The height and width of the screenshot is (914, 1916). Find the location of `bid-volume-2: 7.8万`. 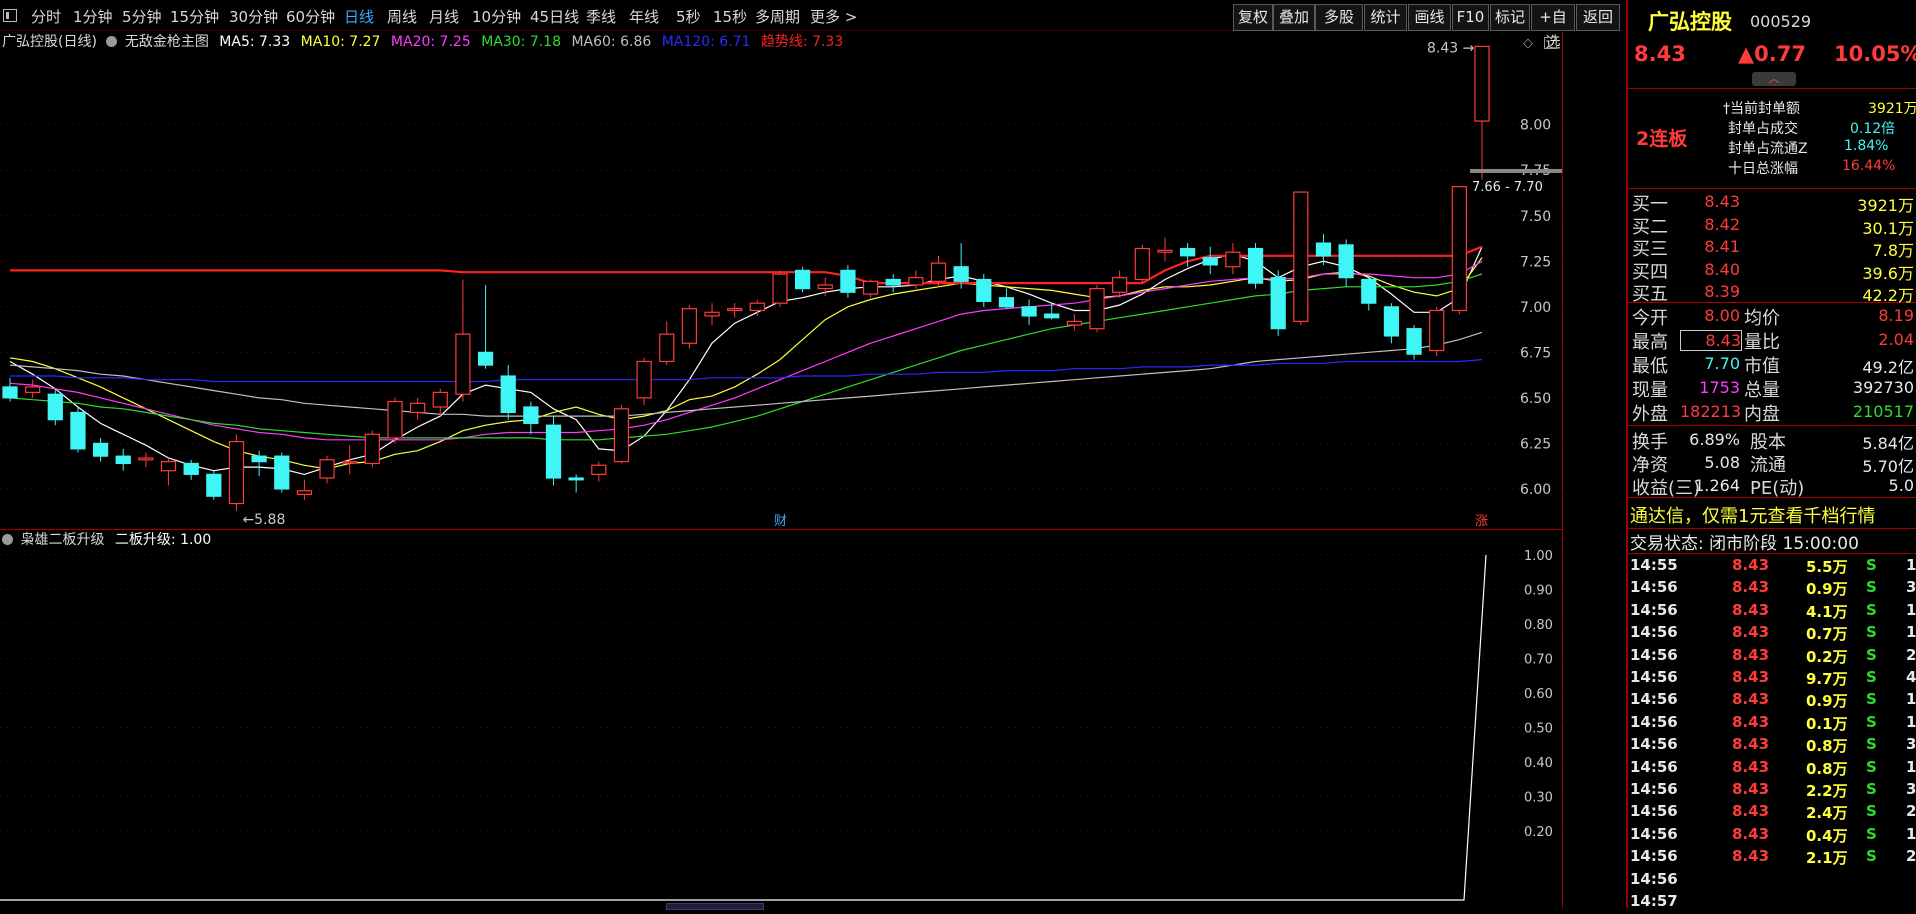

bid-volume-2: 7.8万 is located at coordinates (1874, 249).